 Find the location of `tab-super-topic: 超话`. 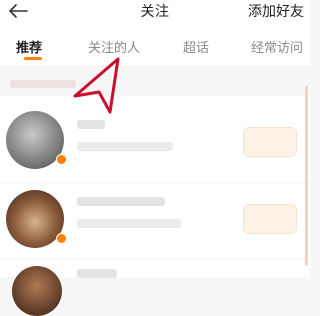

tab-super-topic: 超话 is located at coordinates (196, 46).